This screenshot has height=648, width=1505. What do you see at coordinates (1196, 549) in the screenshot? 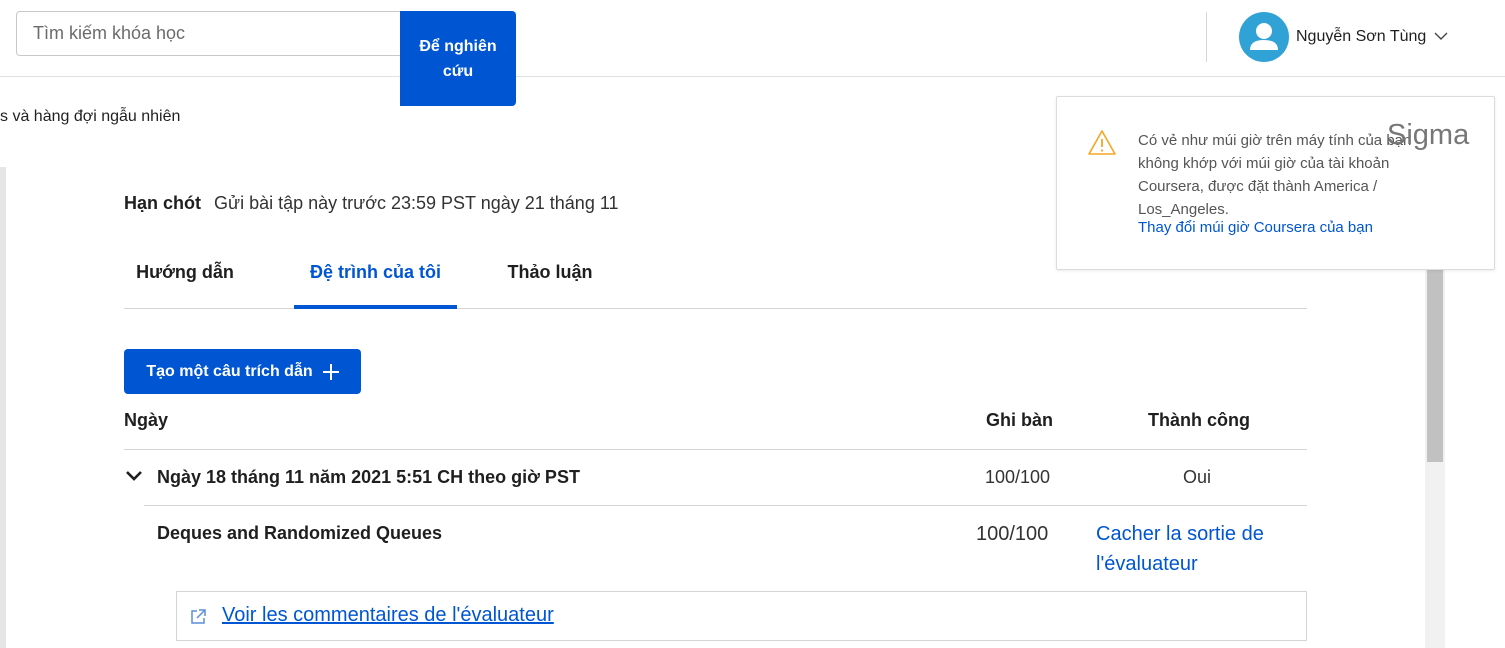
I see `hide-grader-output-link: Cacher la sortie de l'évaluateur` at bounding box center [1196, 549].